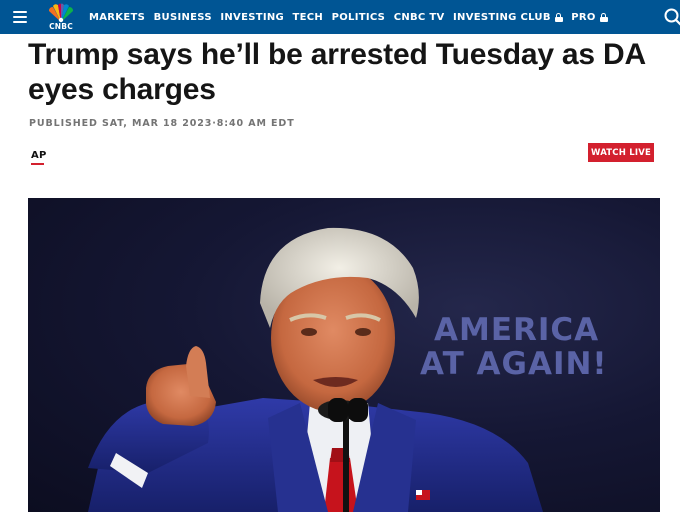  I want to click on nav-item-label: TECH, so click(308, 17).